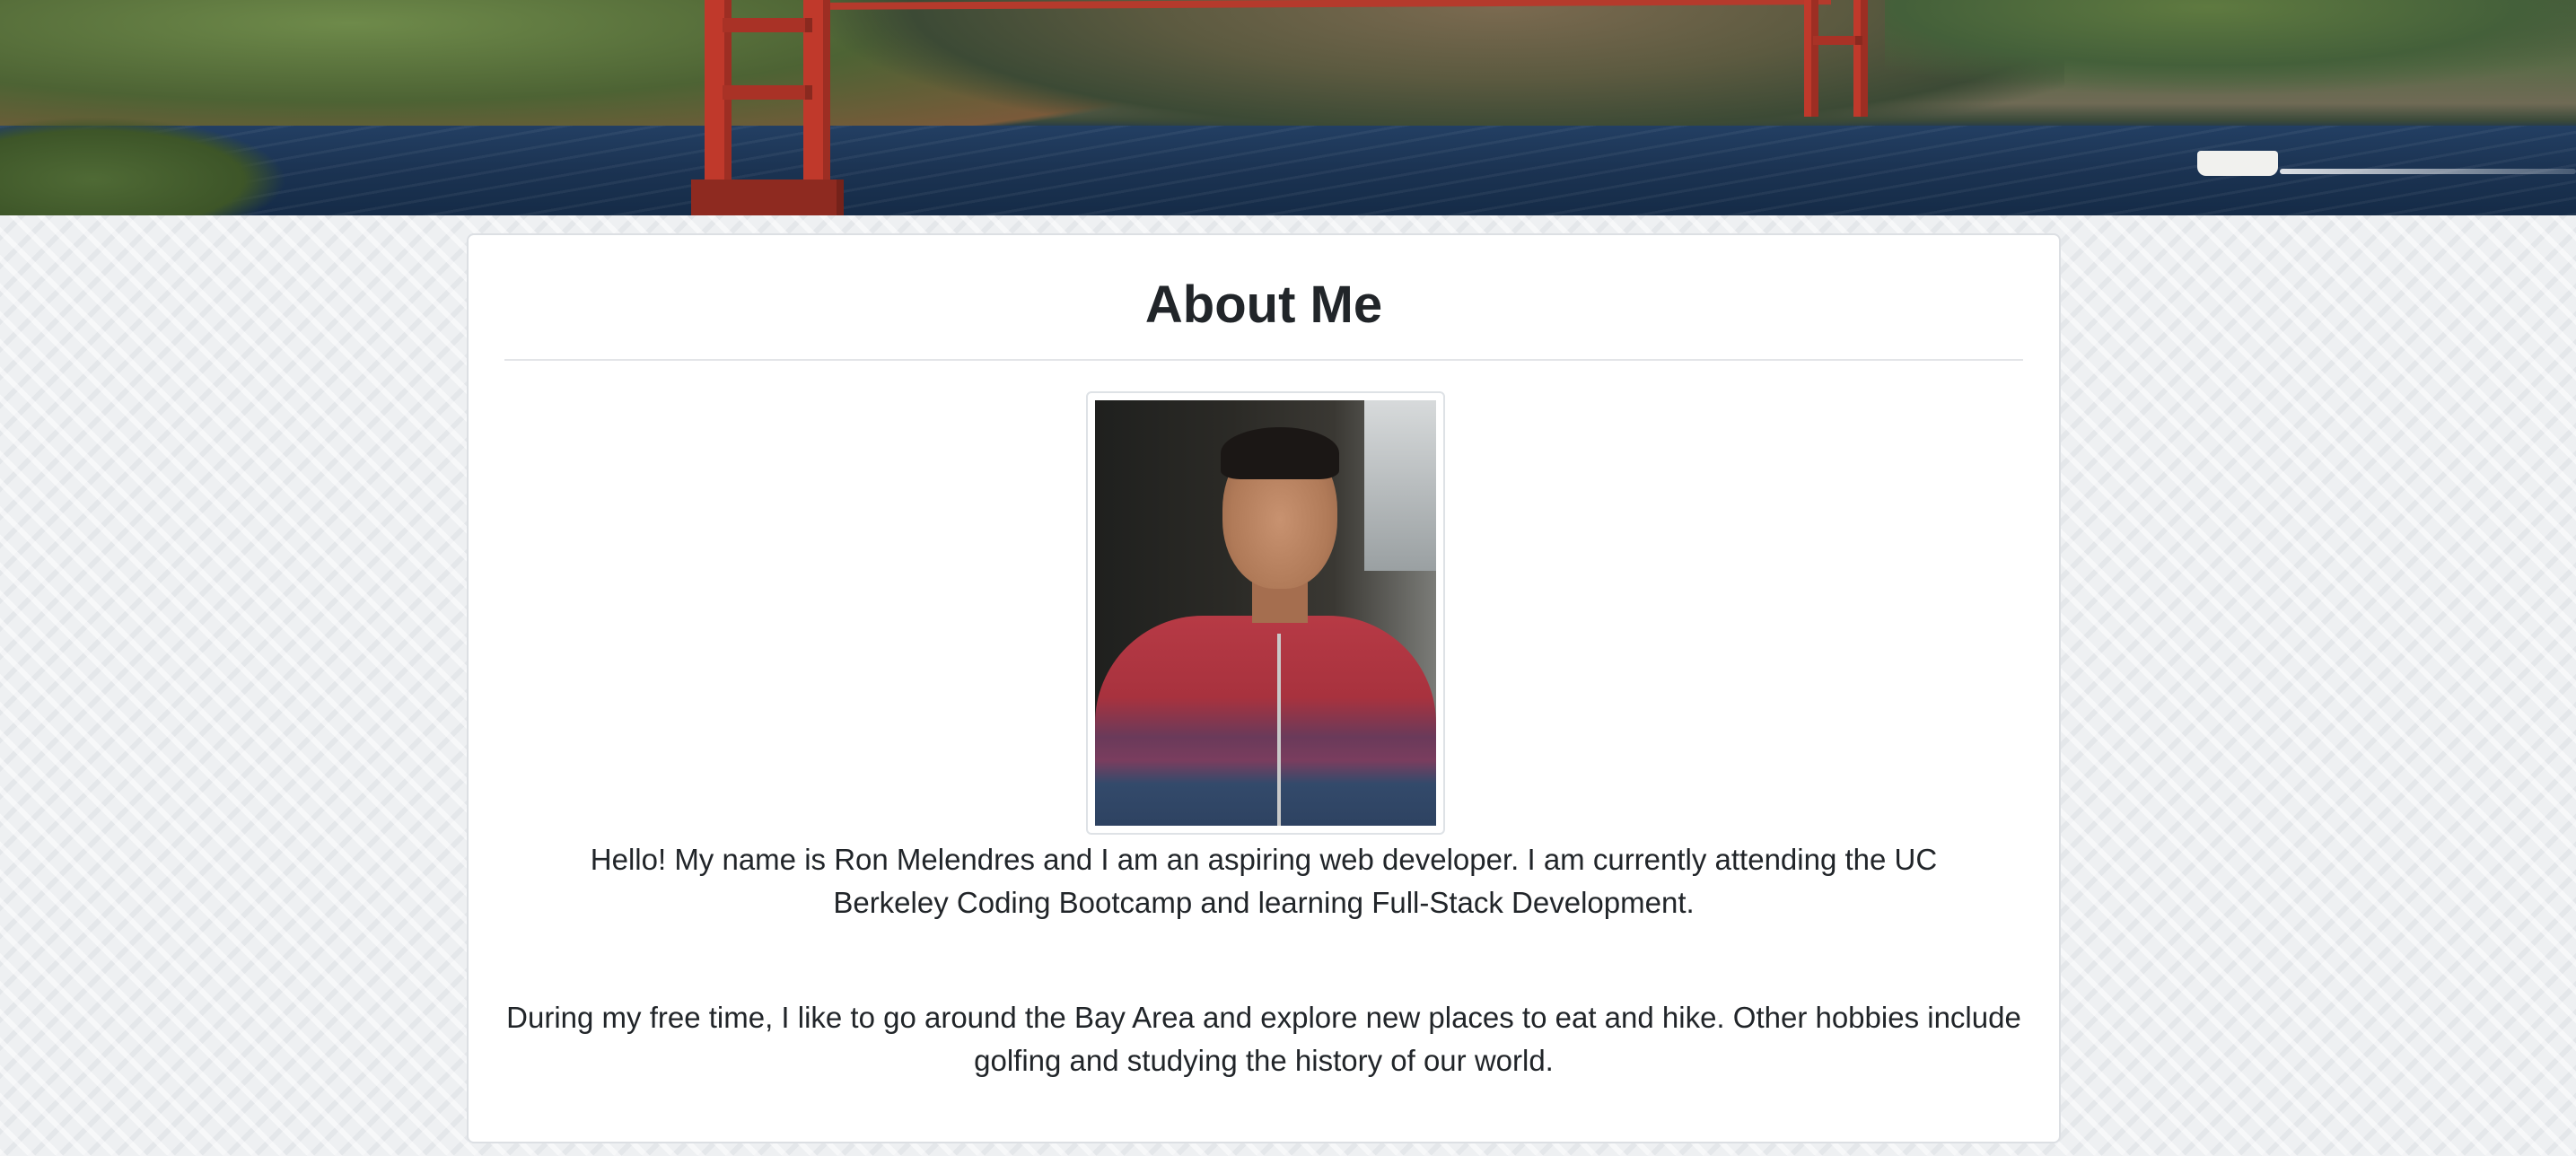  What do you see at coordinates (767, 92) in the screenshot?
I see `bridge-tower-crossbeam` at bounding box center [767, 92].